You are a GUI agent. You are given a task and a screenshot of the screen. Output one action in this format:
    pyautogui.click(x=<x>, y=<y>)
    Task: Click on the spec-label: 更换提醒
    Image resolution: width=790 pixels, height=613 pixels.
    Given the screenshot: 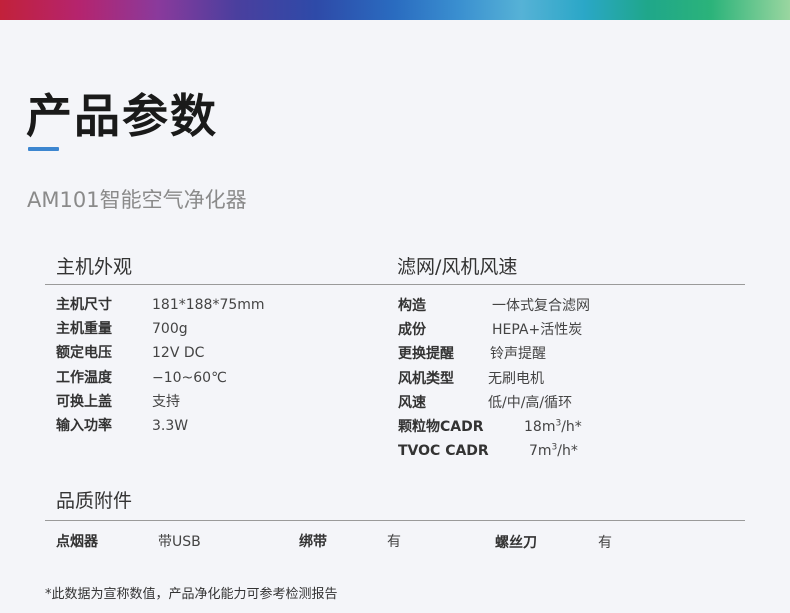 What is the action you would take?
    pyautogui.click(x=426, y=354)
    